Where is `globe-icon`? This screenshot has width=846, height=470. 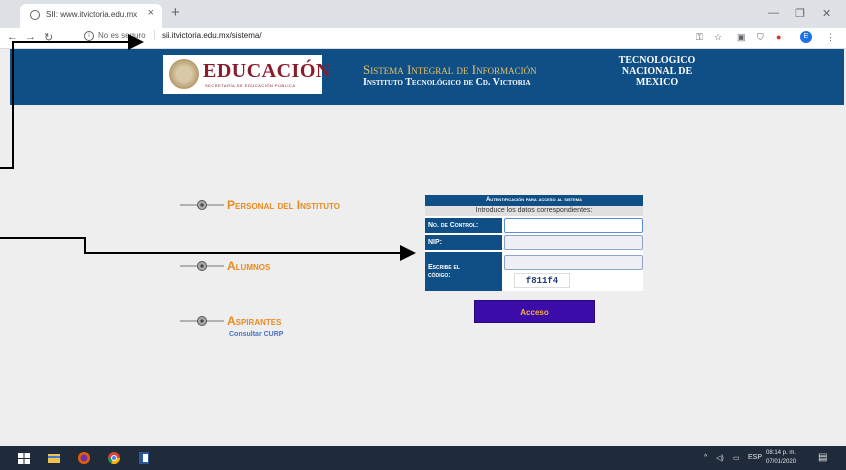 globe-icon is located at coordinates (35, 15).